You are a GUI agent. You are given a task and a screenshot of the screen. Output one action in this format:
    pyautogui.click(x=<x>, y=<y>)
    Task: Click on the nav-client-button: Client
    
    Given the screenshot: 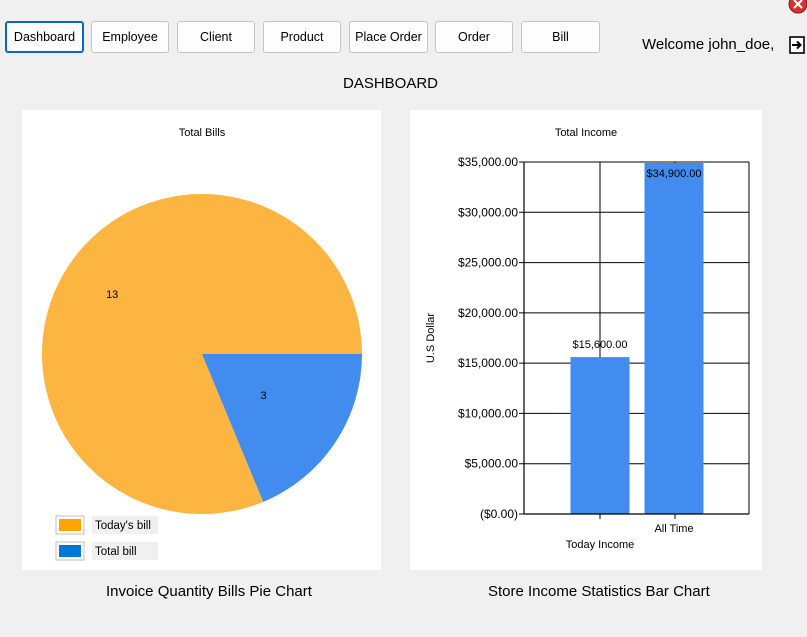 What is the action you would take?
    pyautogui.click(x=216, y=37)
    